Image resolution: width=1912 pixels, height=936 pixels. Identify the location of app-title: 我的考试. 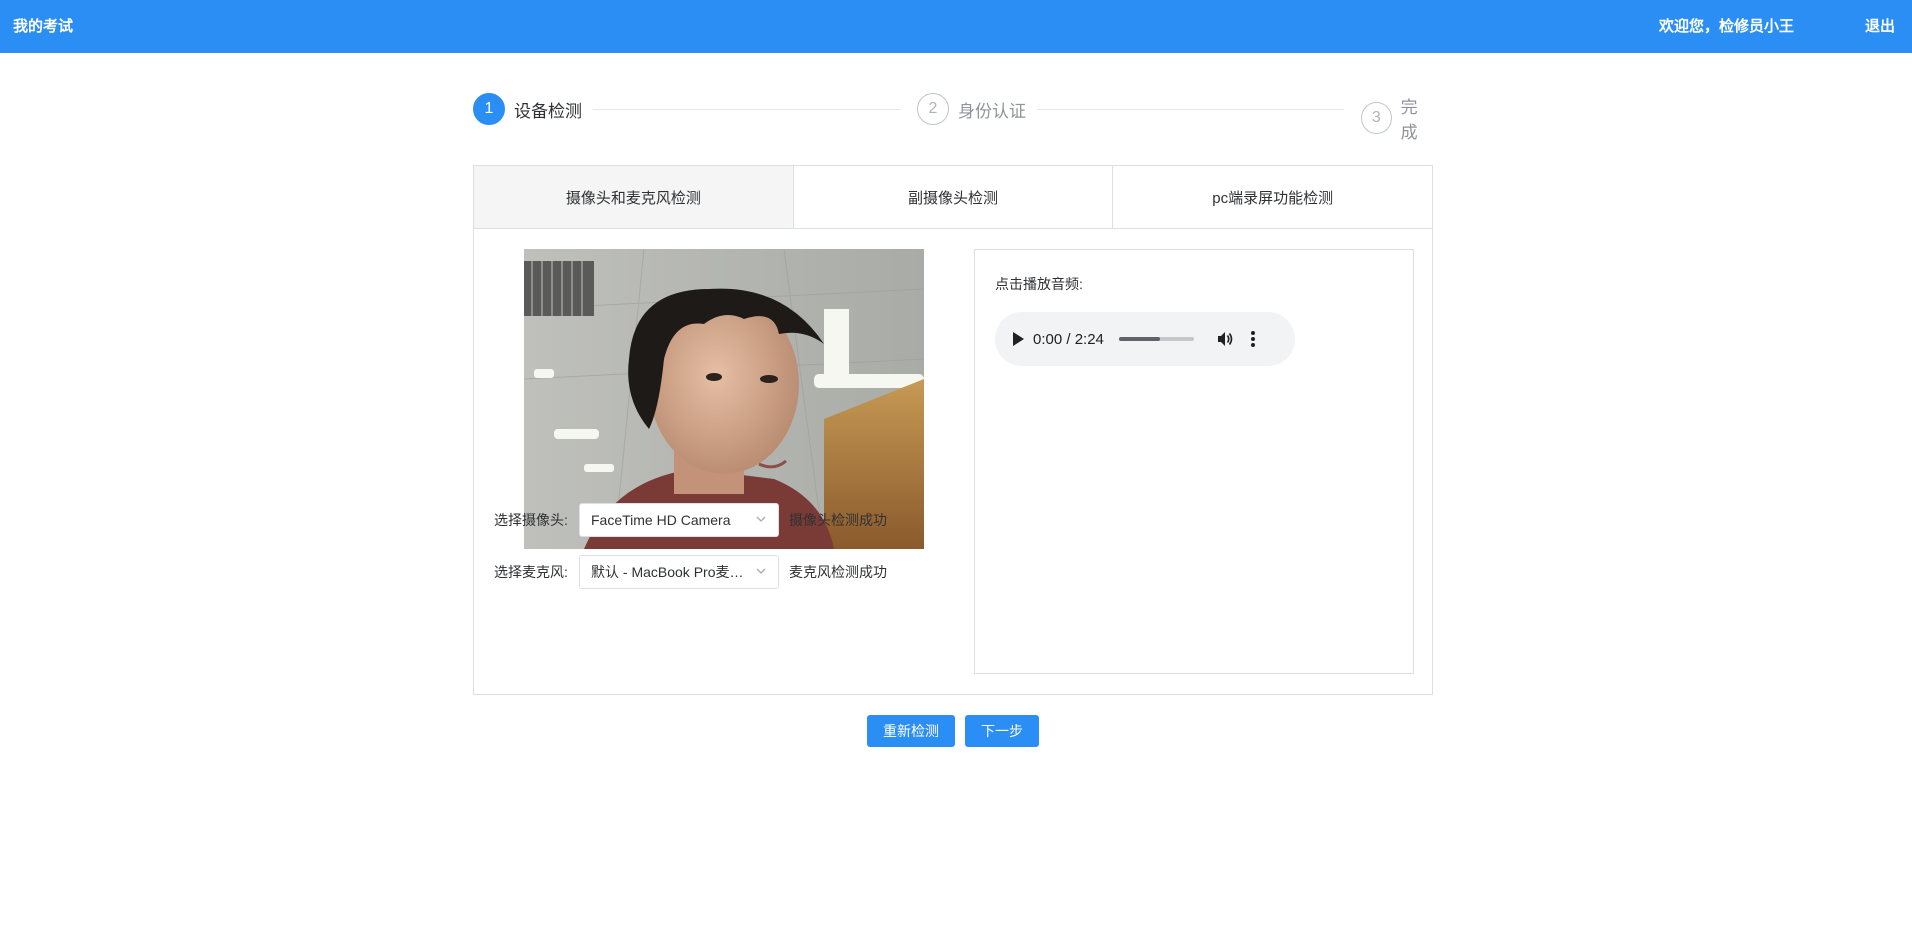
(43, 25).